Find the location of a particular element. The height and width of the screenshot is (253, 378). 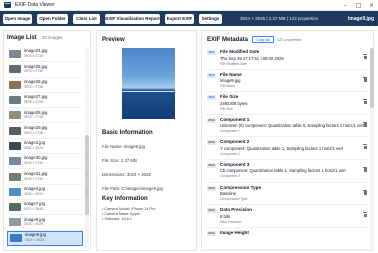

list-item-text: image8.jpg 3024 × 3025 · is located at coordinates (35, 222).